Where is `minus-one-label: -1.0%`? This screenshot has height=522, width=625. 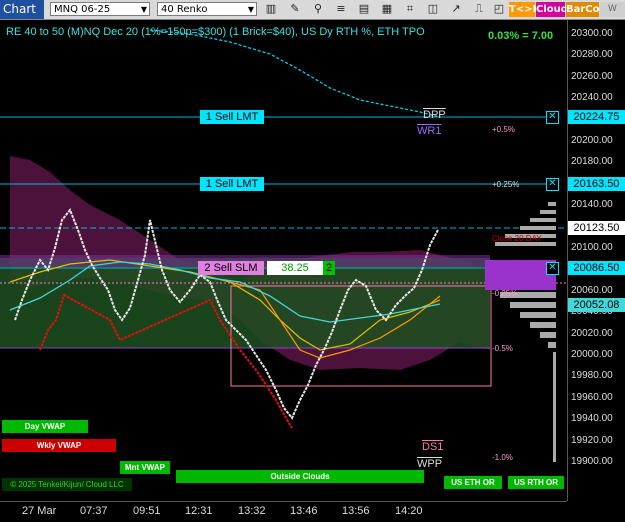
minus-one-label: -1.0% is located at coordinates (502, 457).